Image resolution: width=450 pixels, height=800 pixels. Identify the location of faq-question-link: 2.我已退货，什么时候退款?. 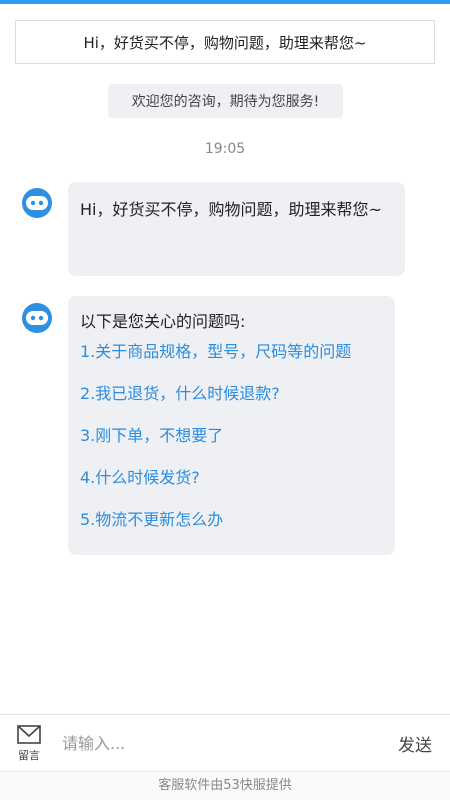
(231, 394).